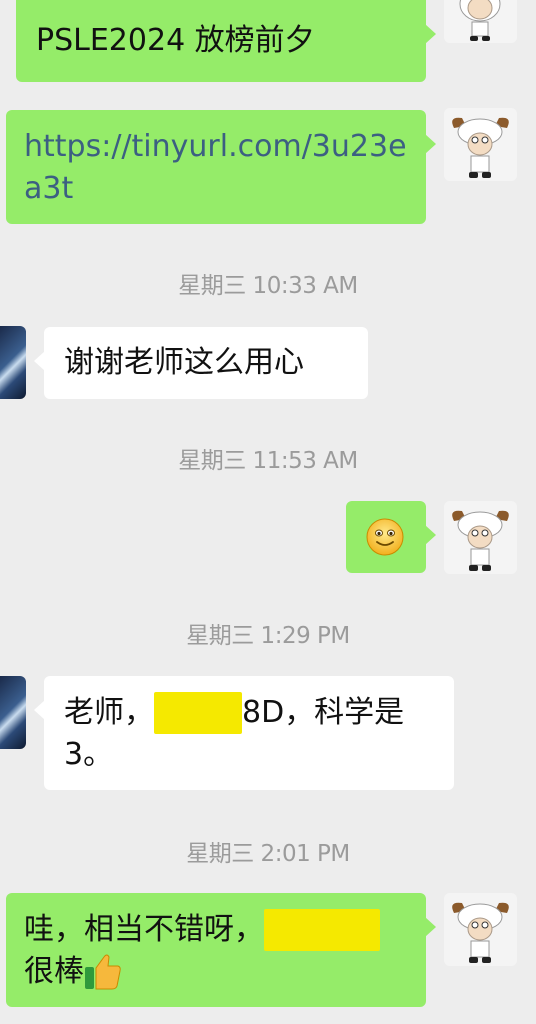 The height and width of the screenshot is (1024, 536). What do you see at coordinates (385, 537) in the screenshot?
I see `smiling-face-icon` at bounding box center [385, 537].